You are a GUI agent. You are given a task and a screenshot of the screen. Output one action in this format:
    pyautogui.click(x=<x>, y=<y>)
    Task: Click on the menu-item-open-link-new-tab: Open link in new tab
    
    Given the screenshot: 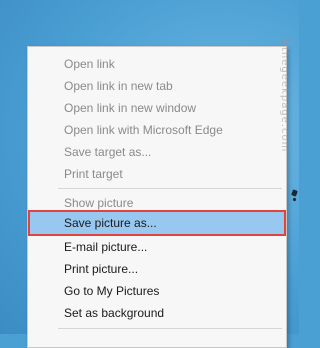 What is the action you would take?
    pyautogui.click(x=157, y=86)
    